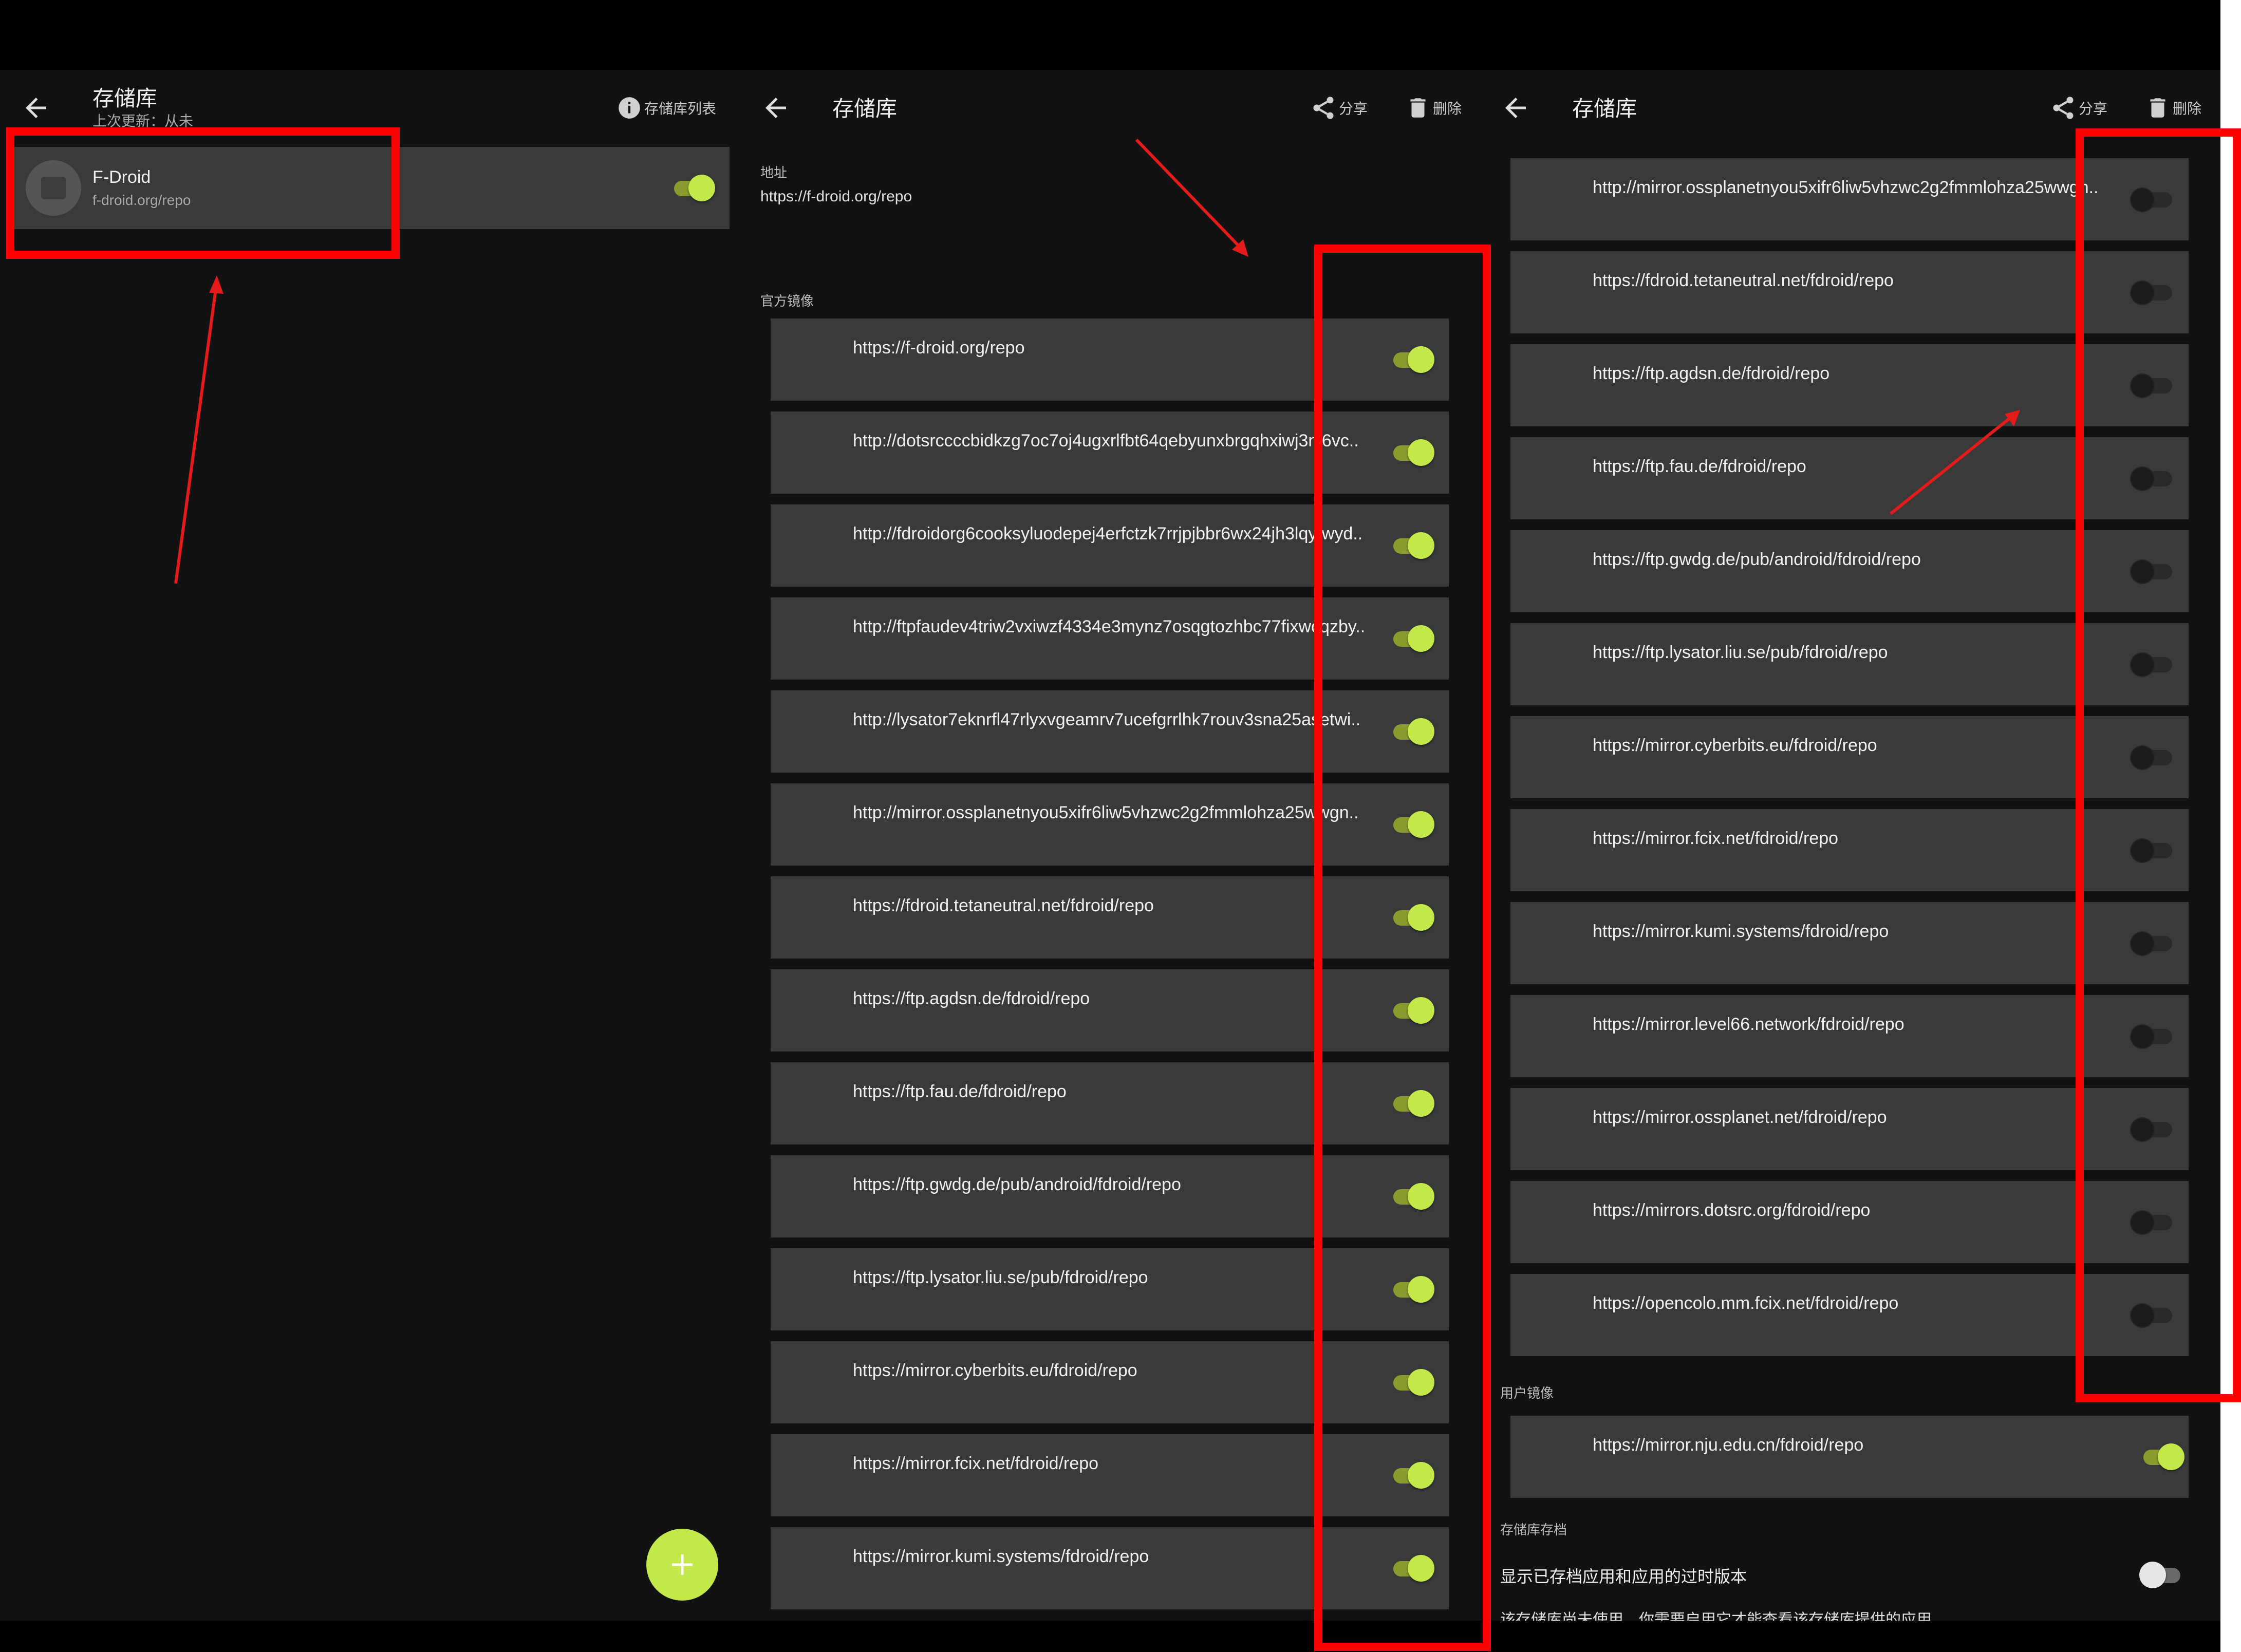 This screenshot has height=1652, width=2241. I want to click on repository-list-button: 存储库列表, so click(666, 108).